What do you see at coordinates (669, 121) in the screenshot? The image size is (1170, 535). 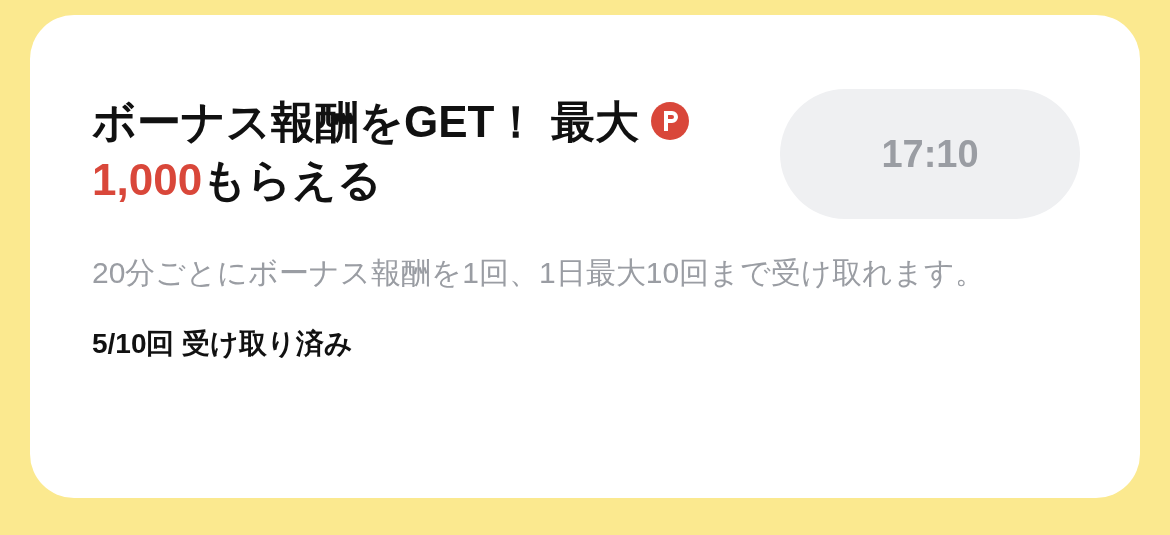 I see `point-coin-icon` at bounding box center [669, 121].